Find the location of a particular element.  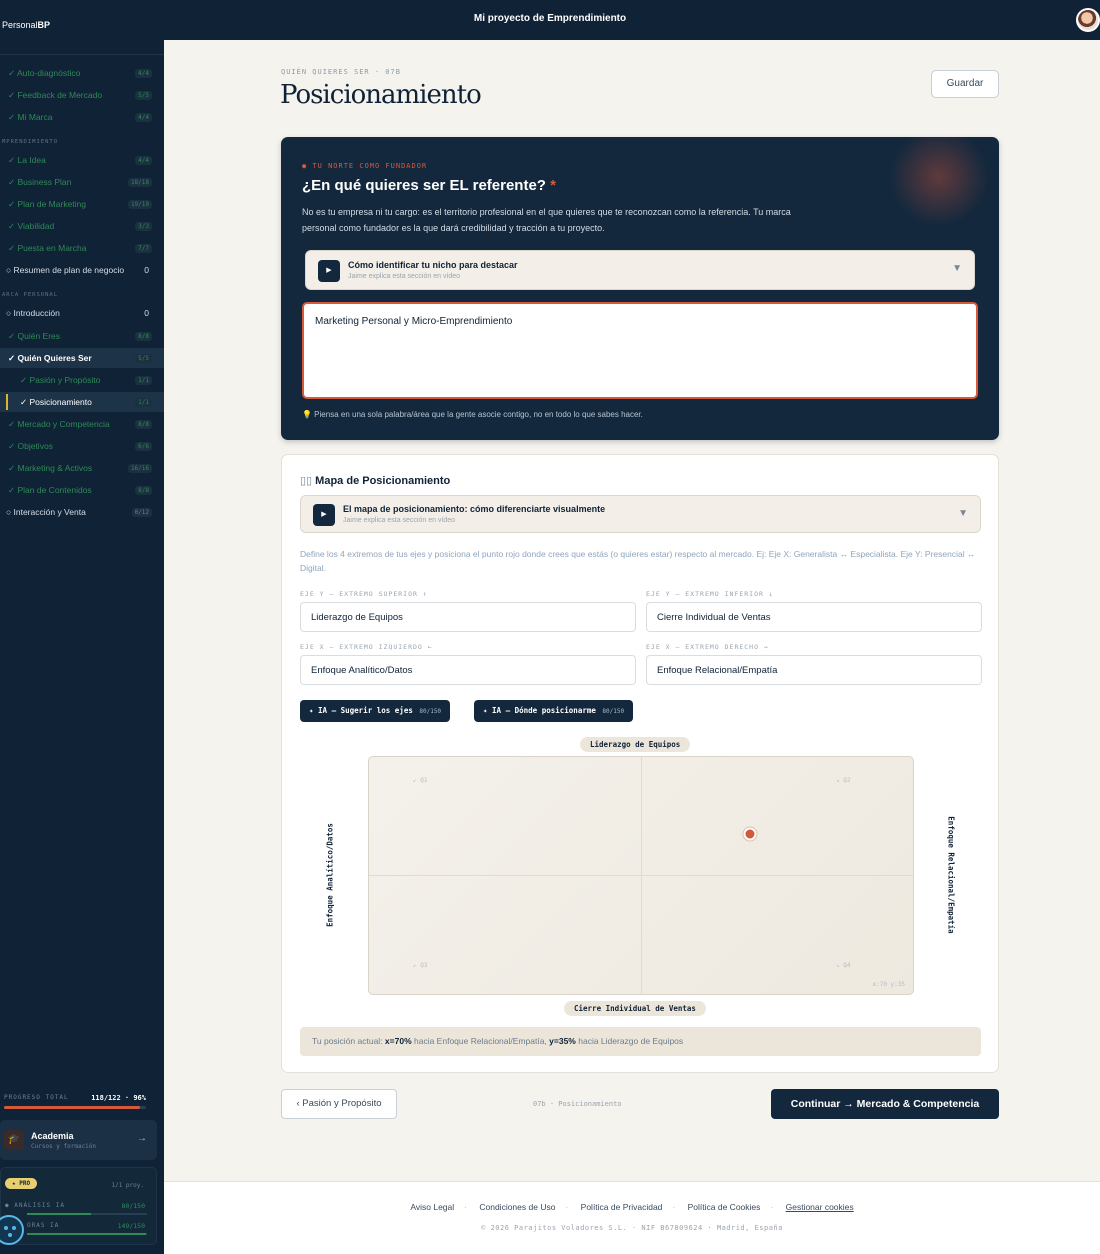

sidebar-item-count: 19/19 is located at coordinates (139, 204).